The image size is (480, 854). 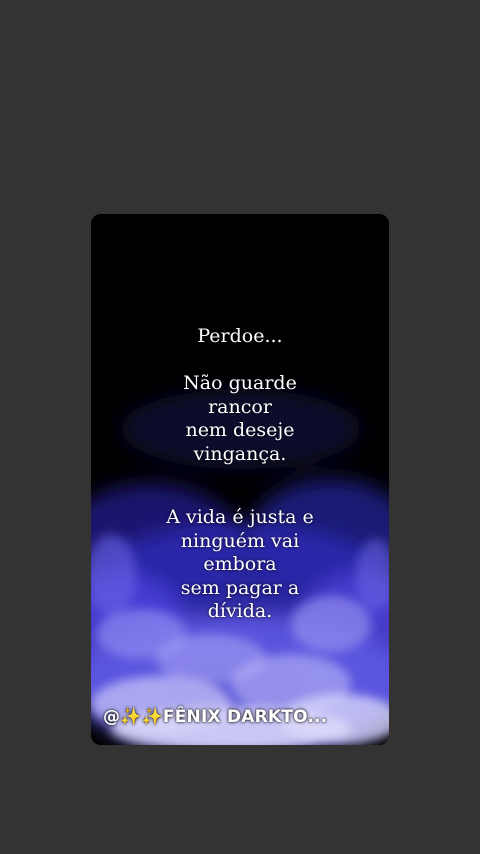 What do you see at coordinates (240, 406) in the screenshot?
I see `quote-line: rancor` at bounding box center [240, 406].